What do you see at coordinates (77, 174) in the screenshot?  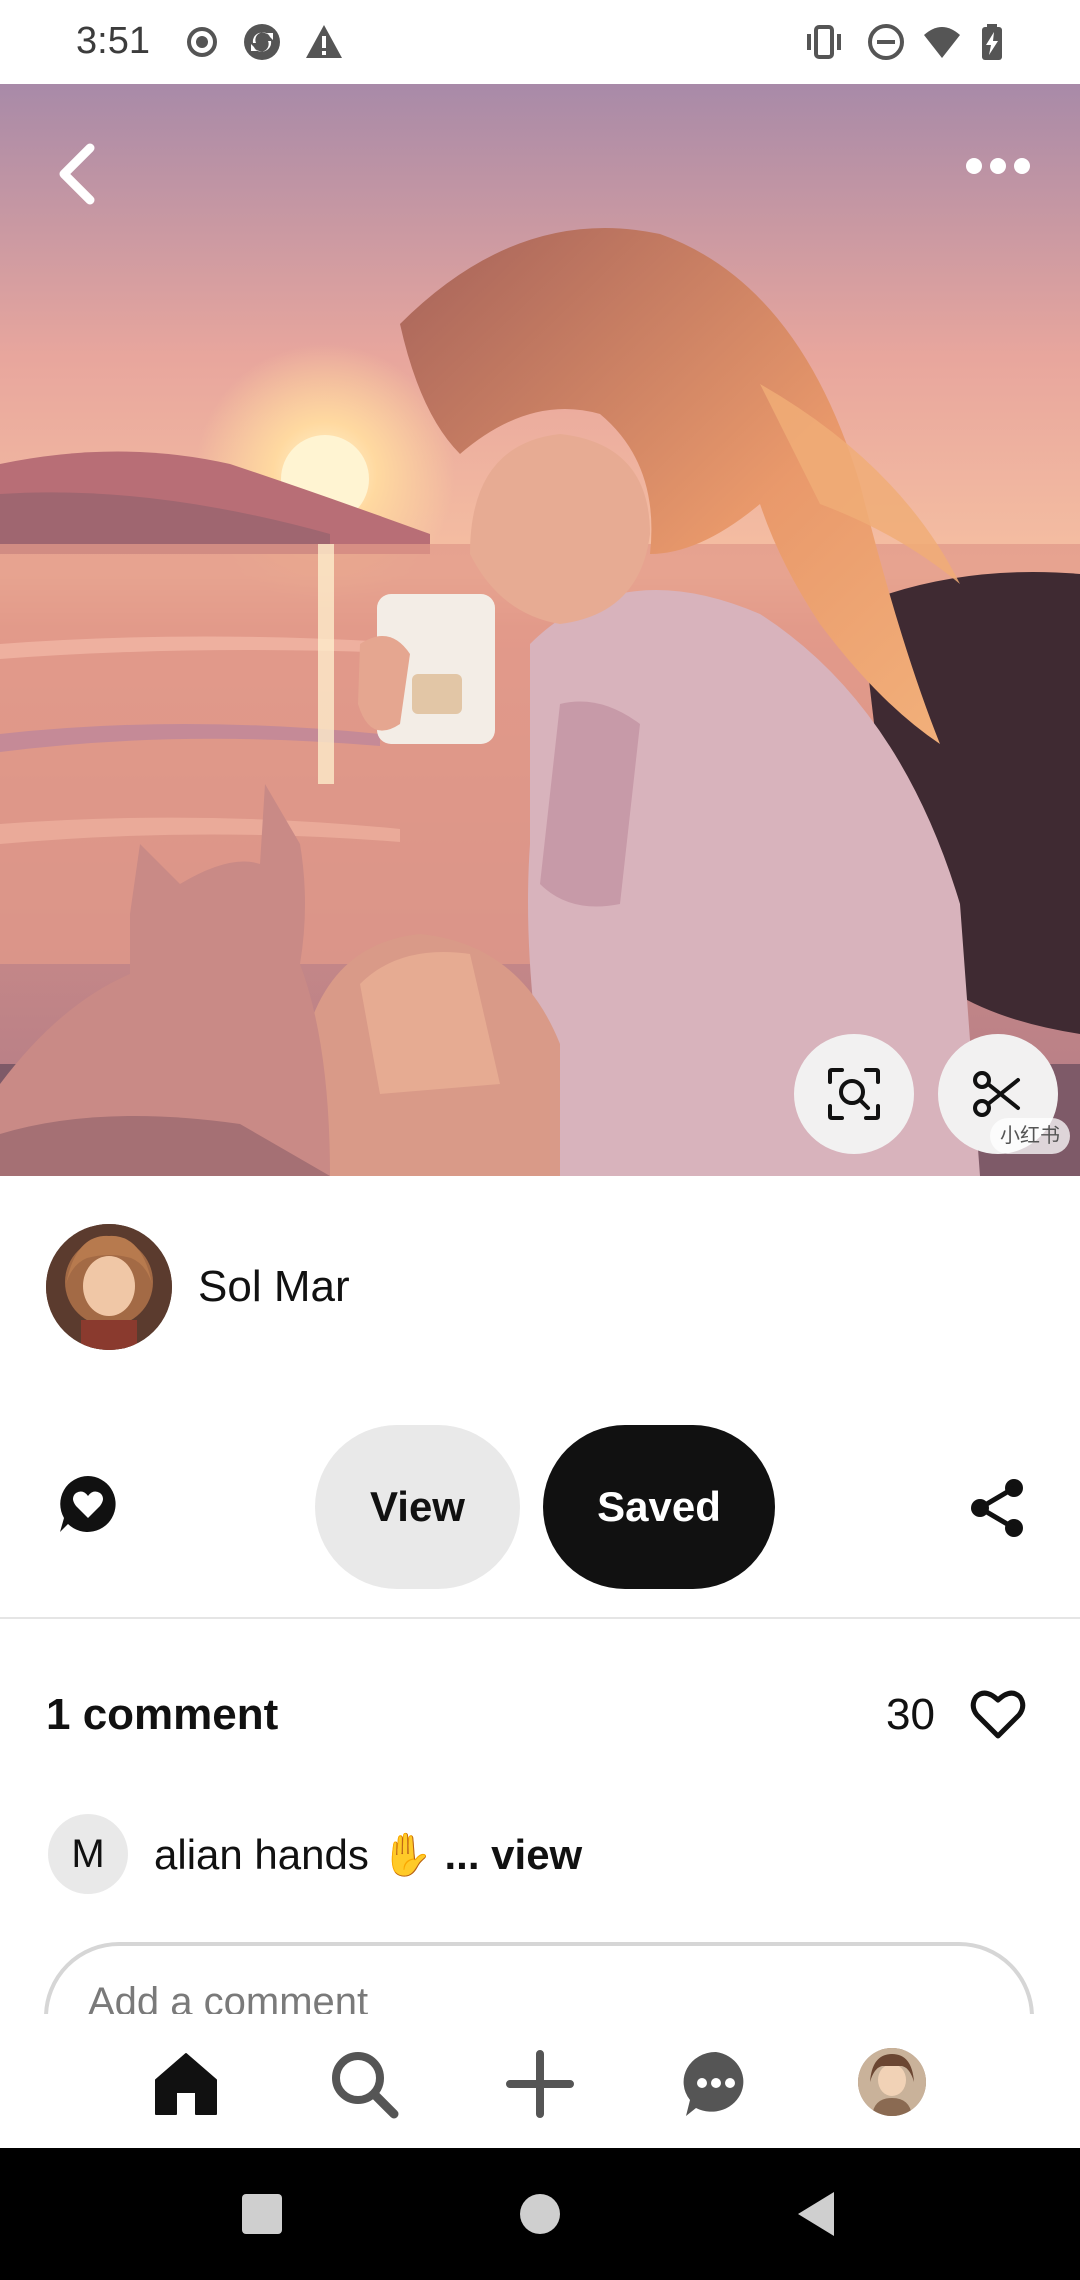 I see `back-icon` at bounding box center [77, 174].